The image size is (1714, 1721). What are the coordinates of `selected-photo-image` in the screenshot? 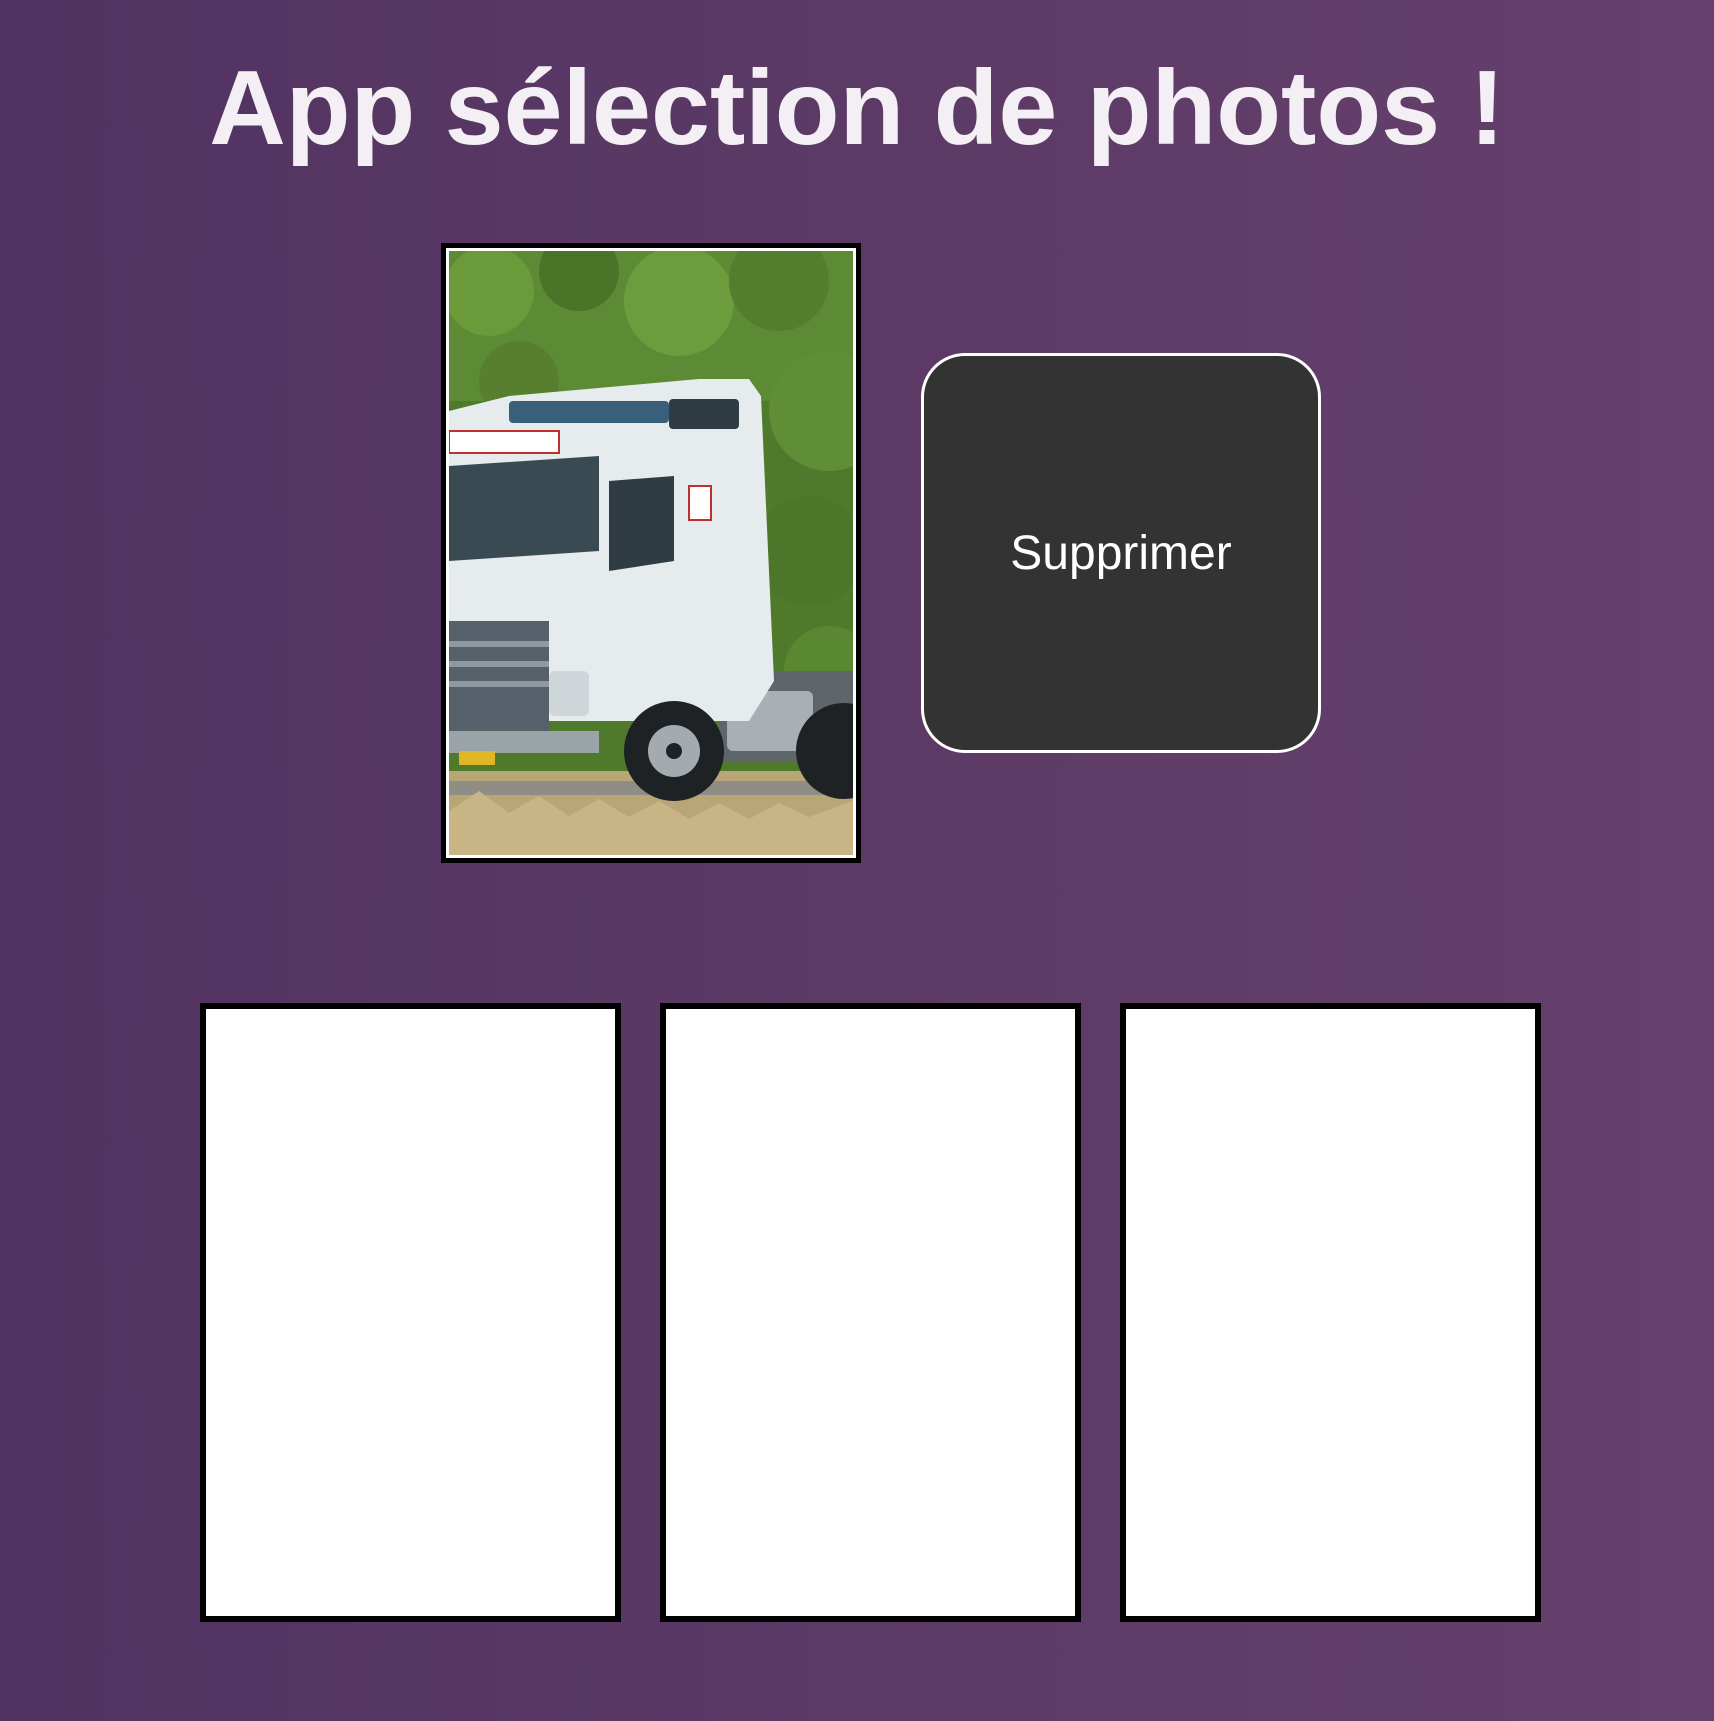 It's located at (651, 553).